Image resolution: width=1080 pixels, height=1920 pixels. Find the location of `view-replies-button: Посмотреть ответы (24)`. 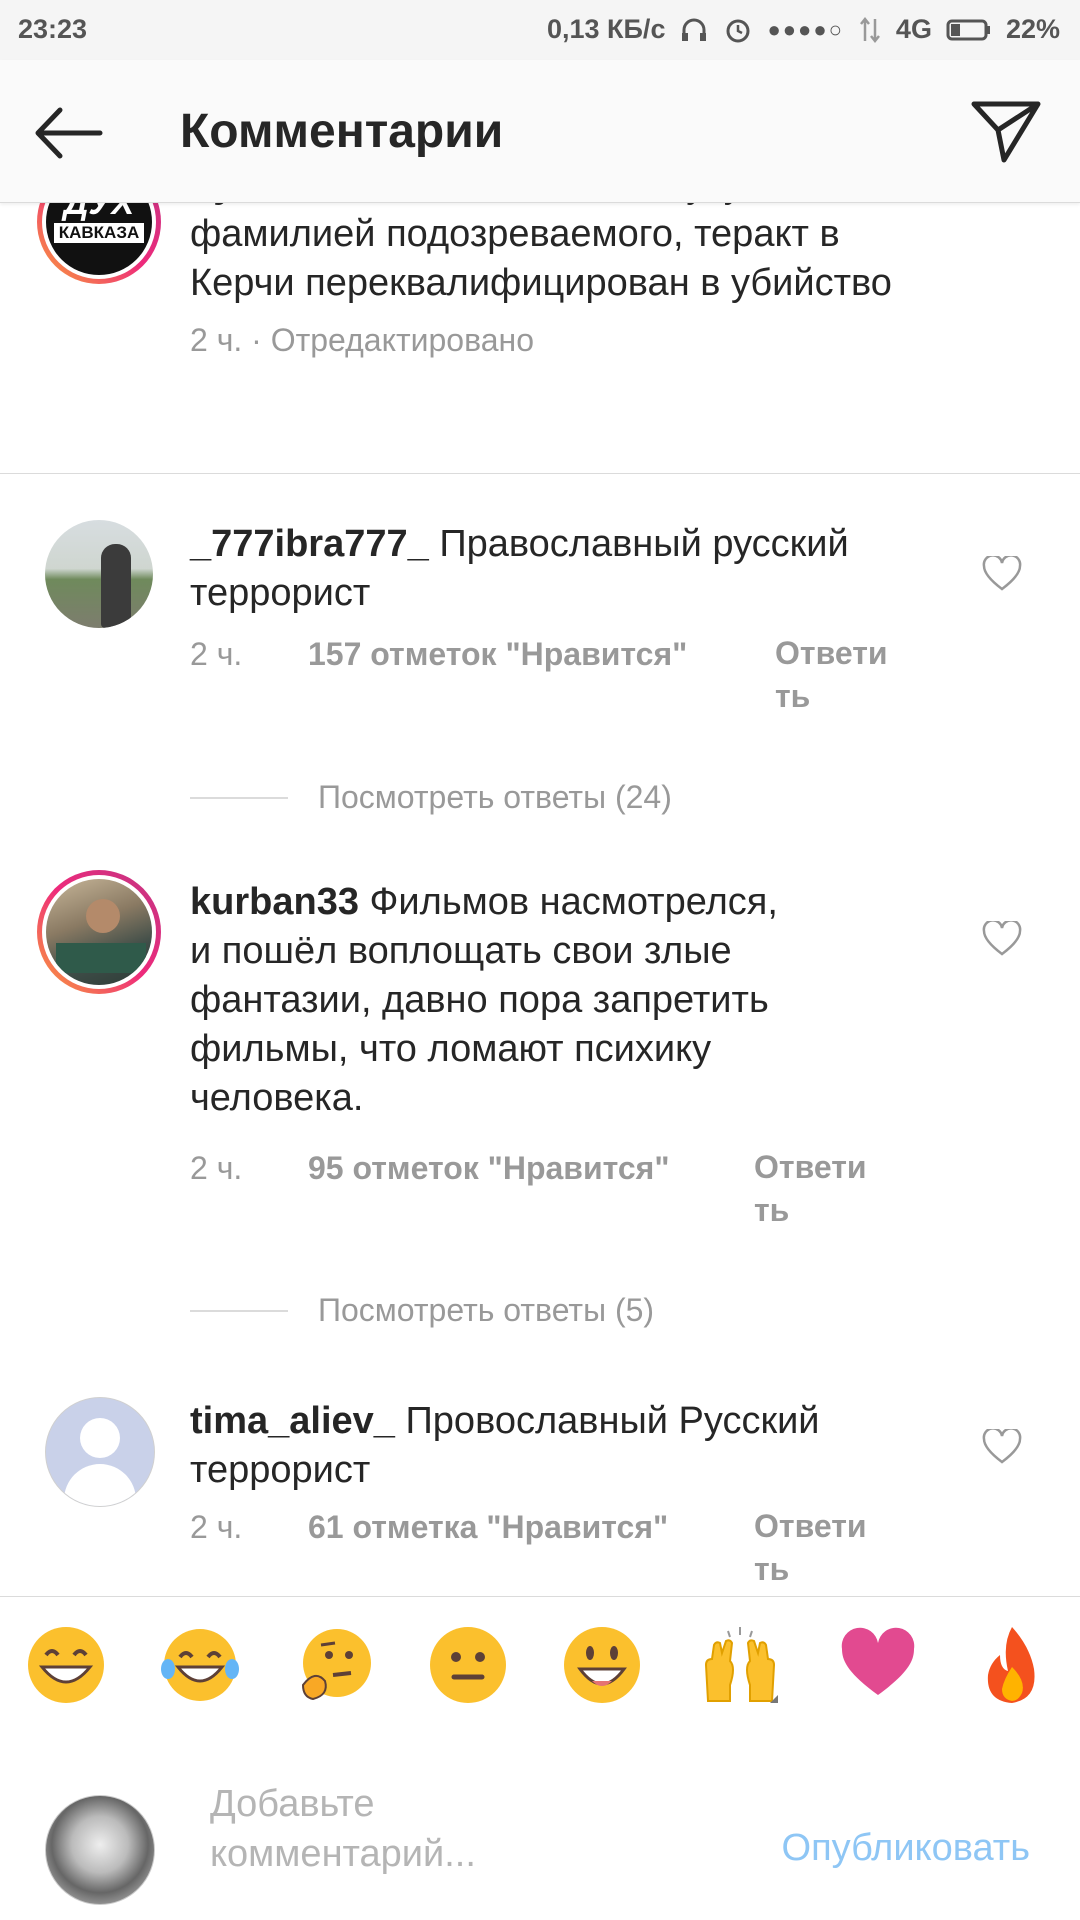

view-replies-button: Посмотреть ответы (24) is located at coordinates (431, 797).